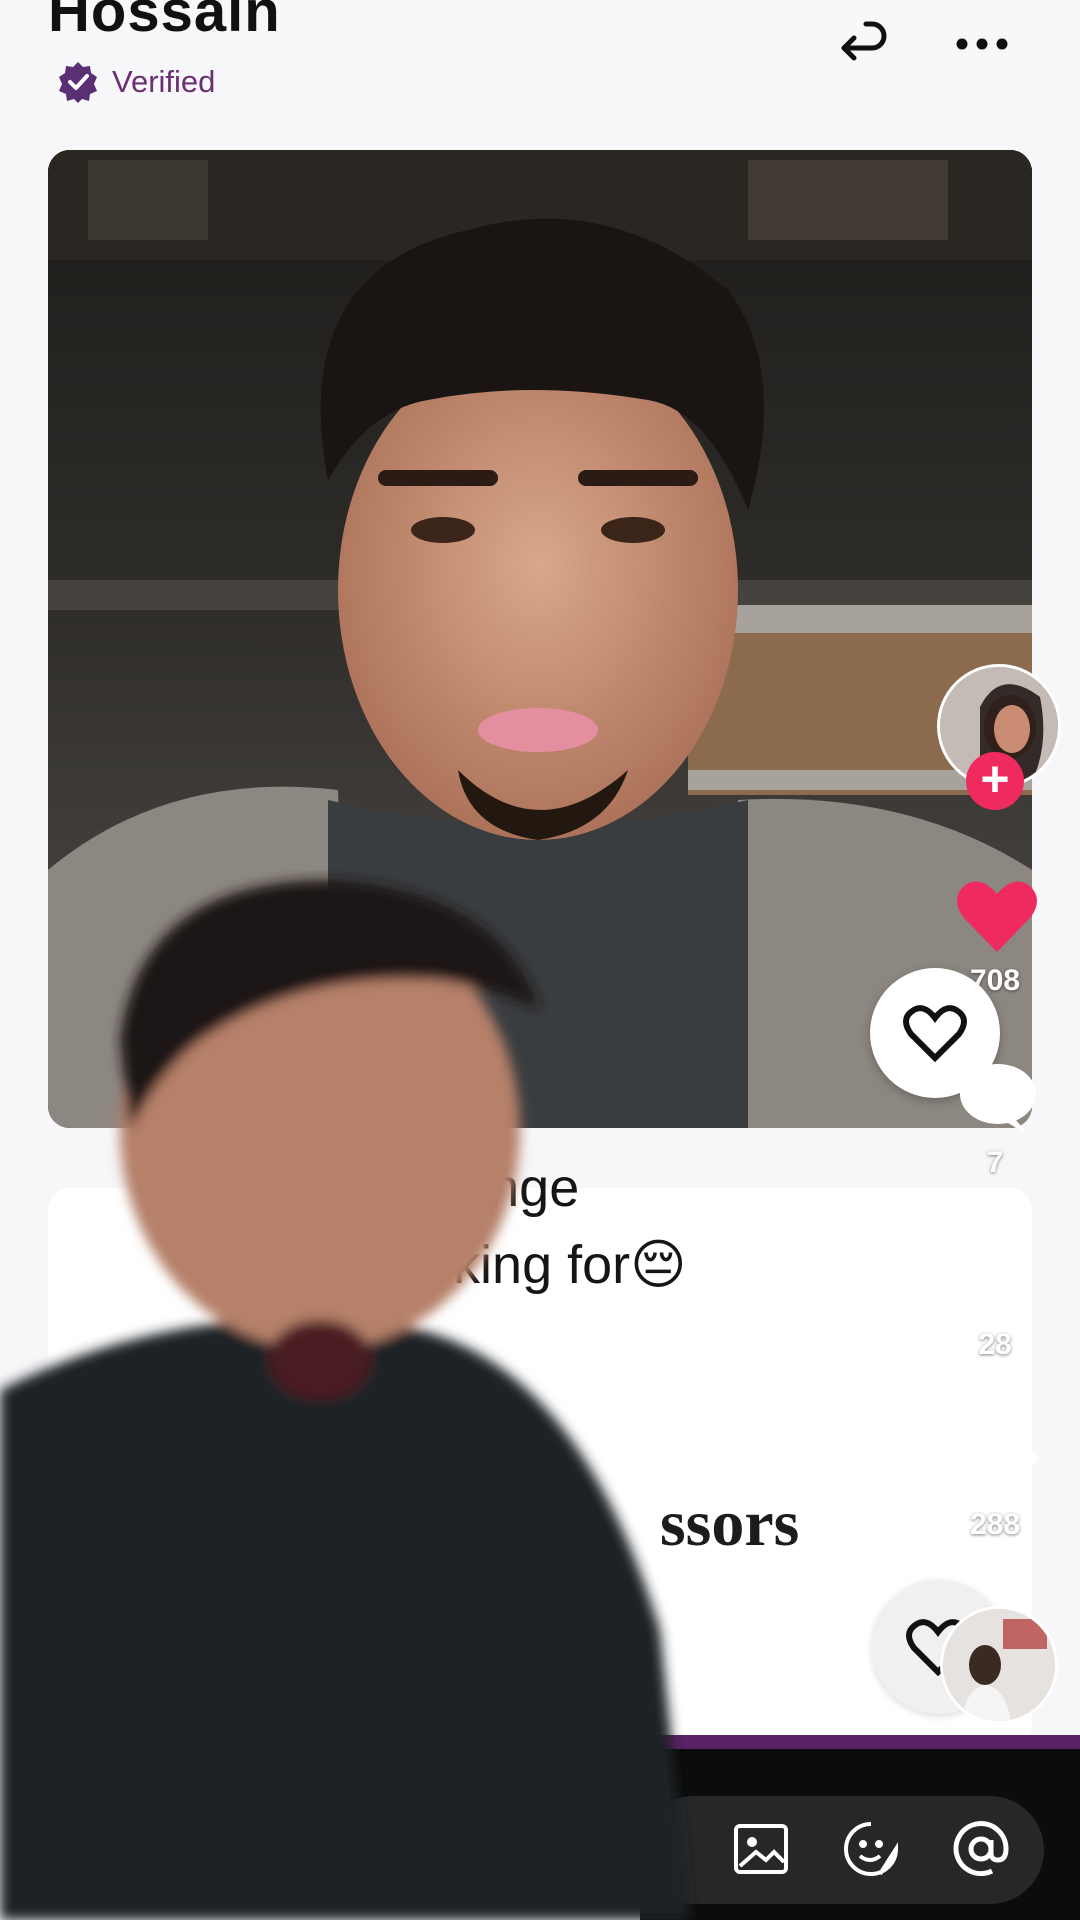  What do you see at coordinates (995, 781) in the screenshot?
I see `follow-plus-button: +` at bounding box center [995, 781].